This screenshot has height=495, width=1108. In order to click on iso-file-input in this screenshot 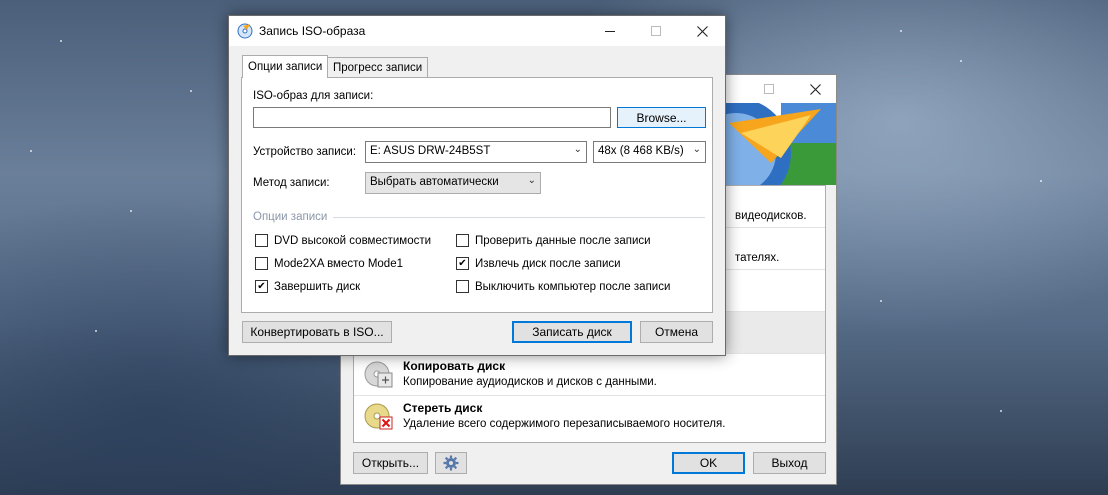, I will do `click(432, 117)`.